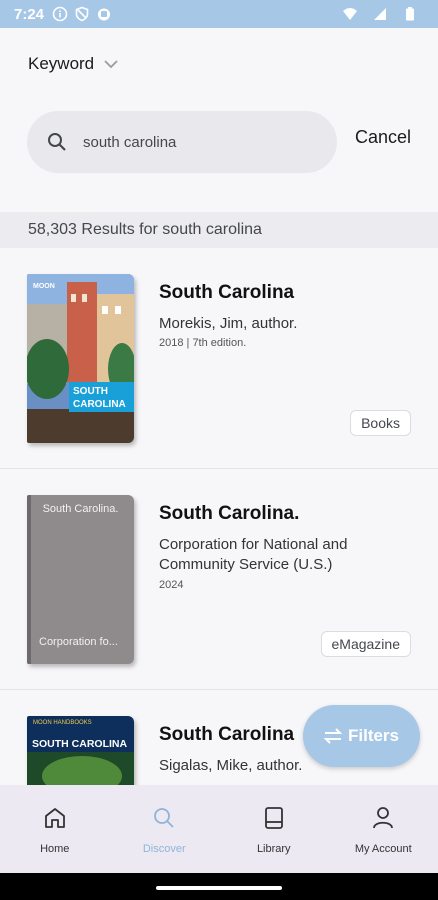 Image resolution: width=438 pixels, height=900 pixels. Describe the element at coordinates (273, 818) in the screenshot. I see `book-icon` at that location.